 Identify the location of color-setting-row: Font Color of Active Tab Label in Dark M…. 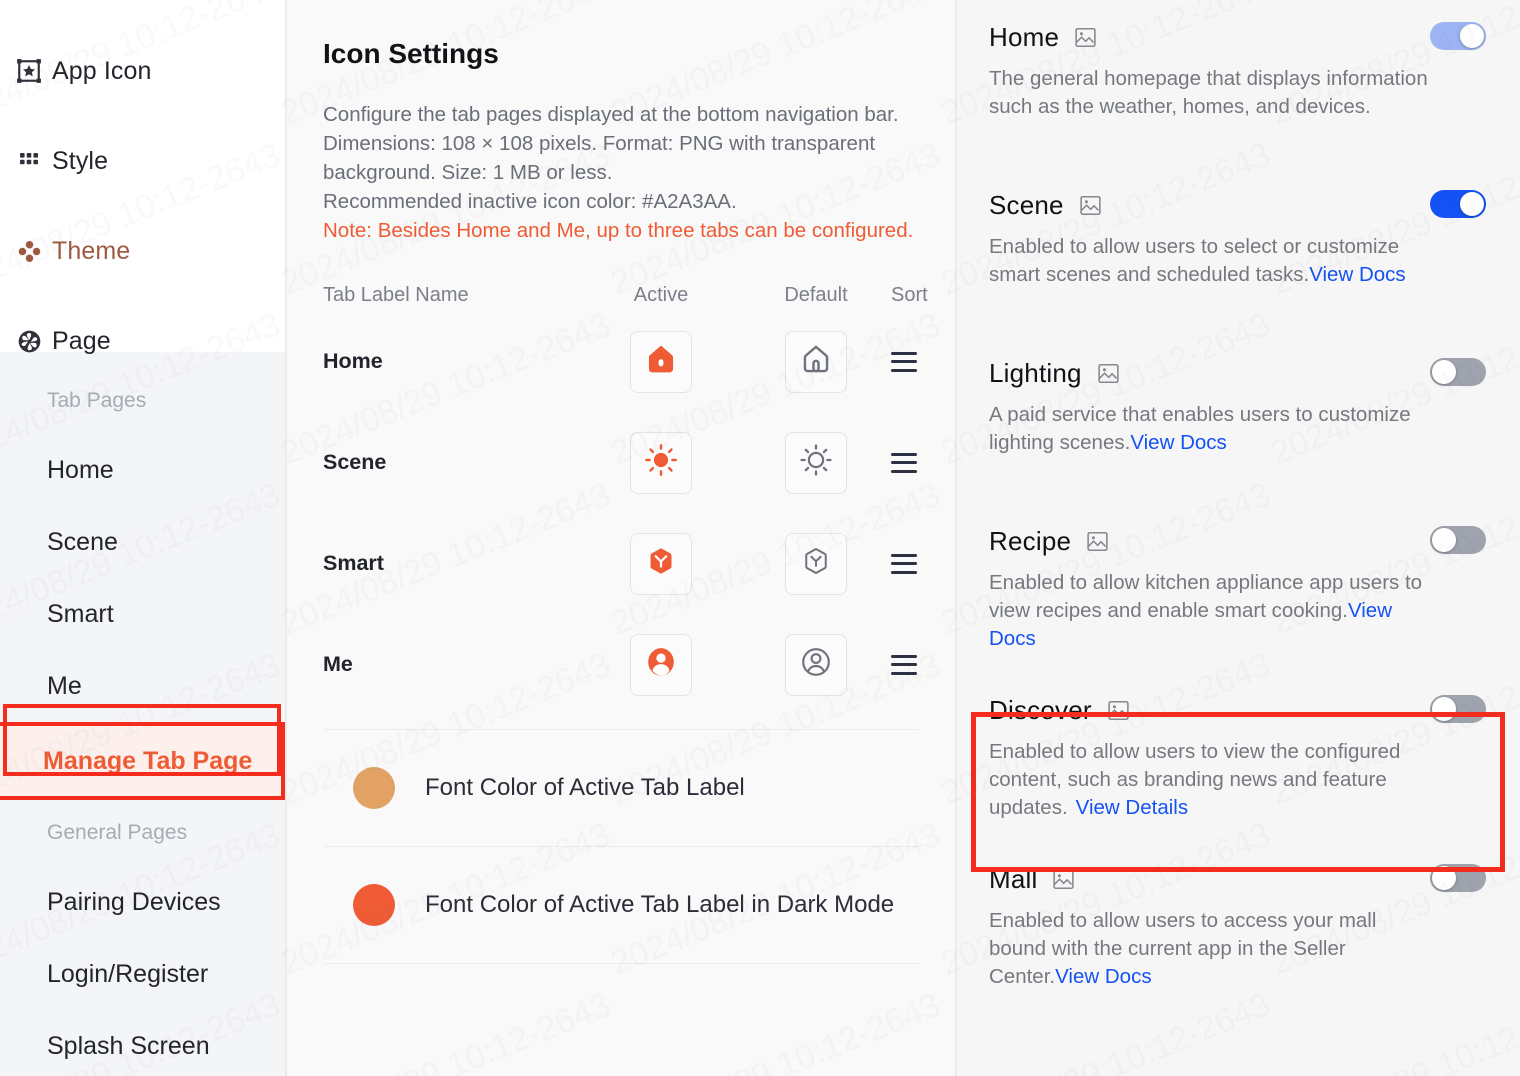
(621, 905).